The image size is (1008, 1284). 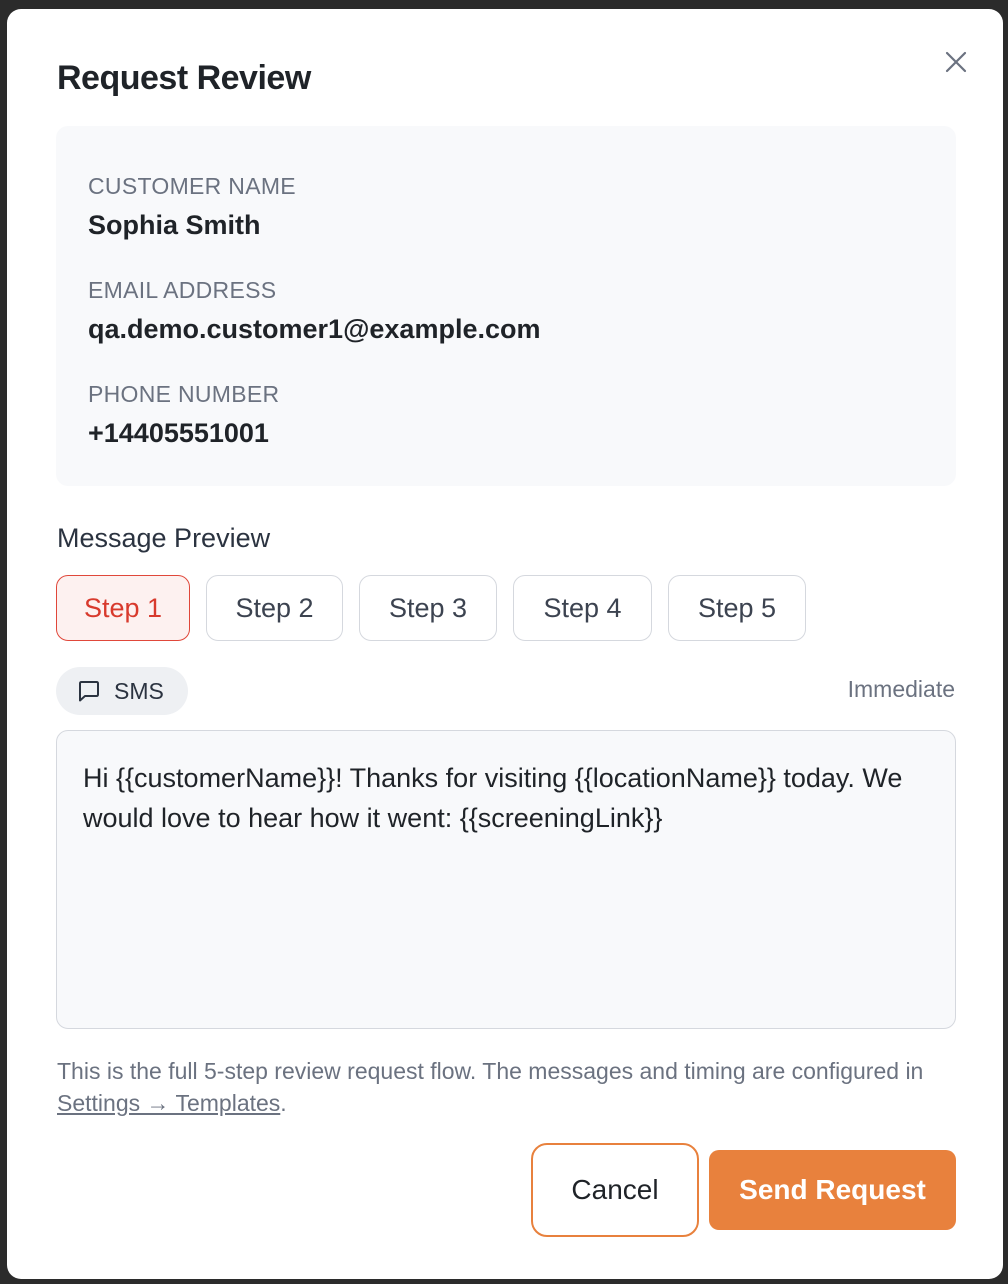 What do you see at coordinates (182, 290) in the screenshot?
I see `email-address-label: EMAIL ADDRESS` at bounding box center [182, 290].